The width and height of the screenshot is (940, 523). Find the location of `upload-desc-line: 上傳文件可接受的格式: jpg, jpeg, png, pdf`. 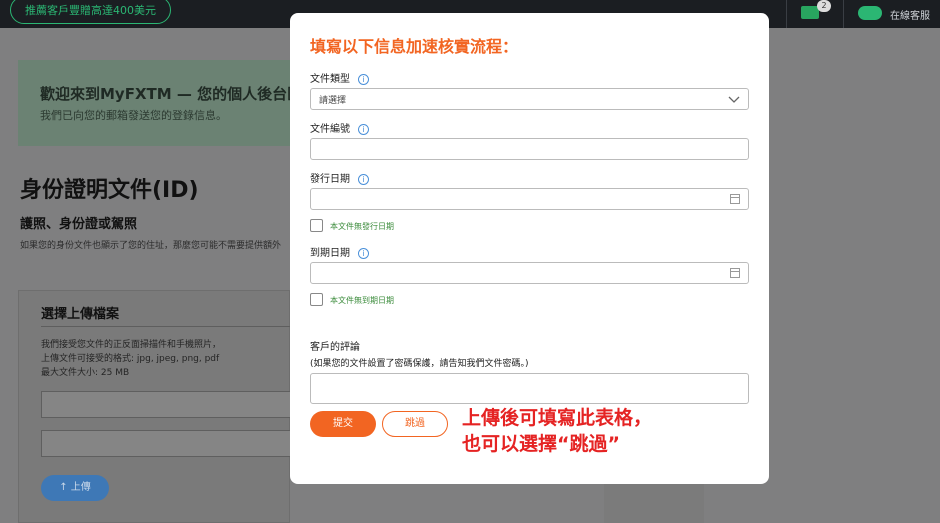

upload-desc-line: 上傳文件可接受的格式: jpg, jpeg, png, pdf is located at coordinates (130, 359).